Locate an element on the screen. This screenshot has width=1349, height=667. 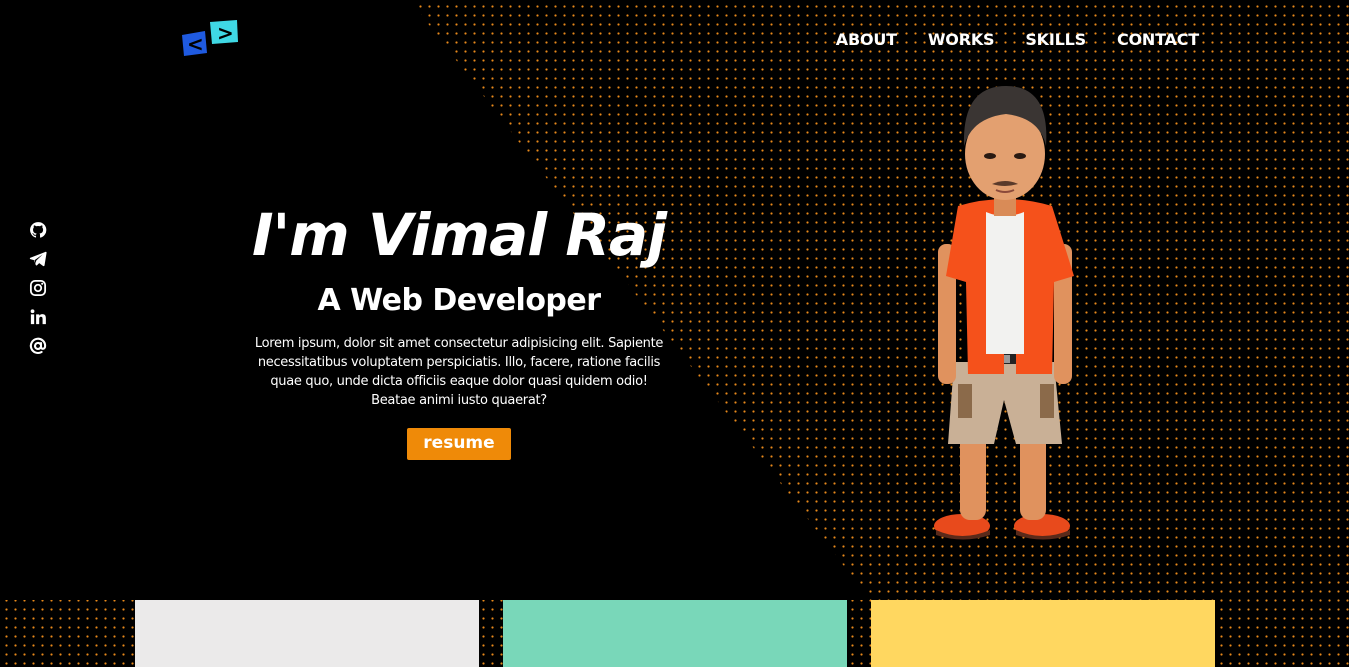
card-yellow is located at coordinates (1043, 633).